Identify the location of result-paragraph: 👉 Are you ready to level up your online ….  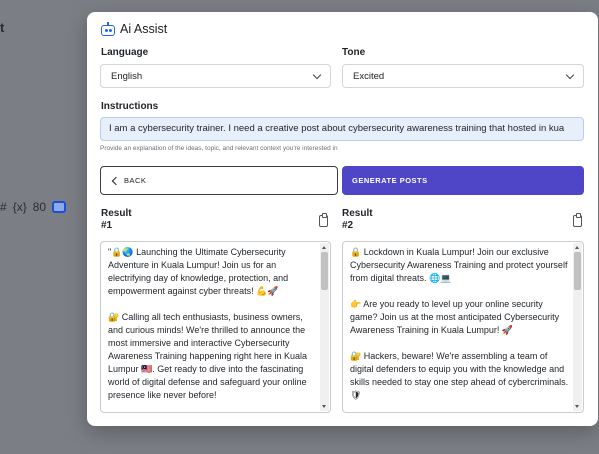
(455, 317).